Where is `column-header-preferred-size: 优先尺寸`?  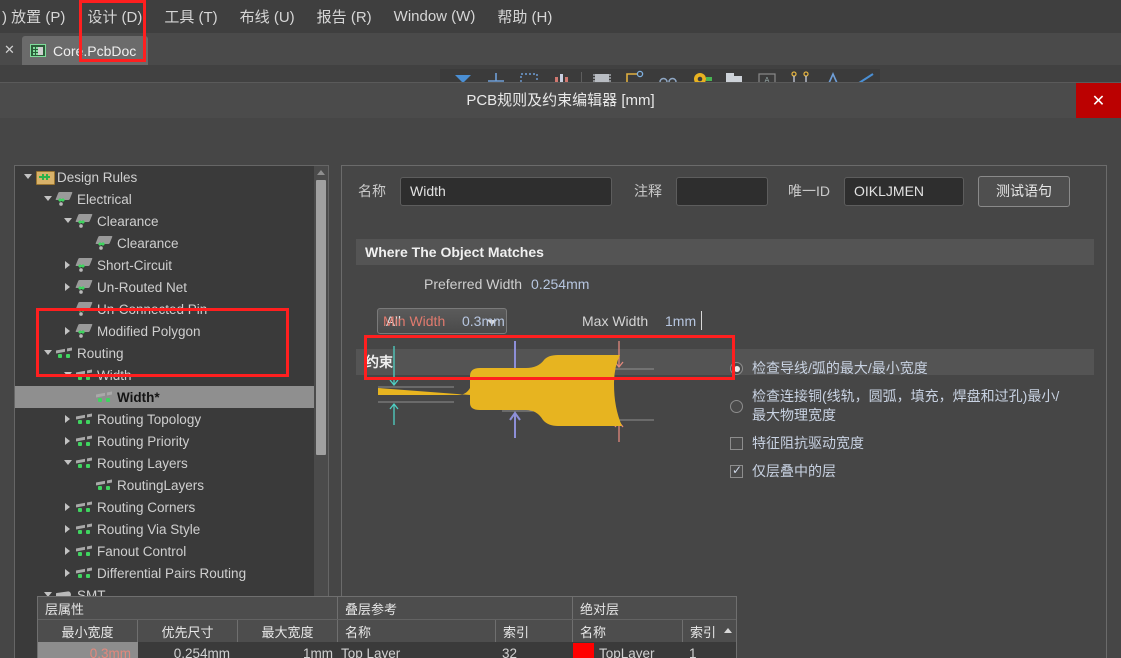
column-header-preferred-size: 优先尺寸 is located at coordinates (188, 631).